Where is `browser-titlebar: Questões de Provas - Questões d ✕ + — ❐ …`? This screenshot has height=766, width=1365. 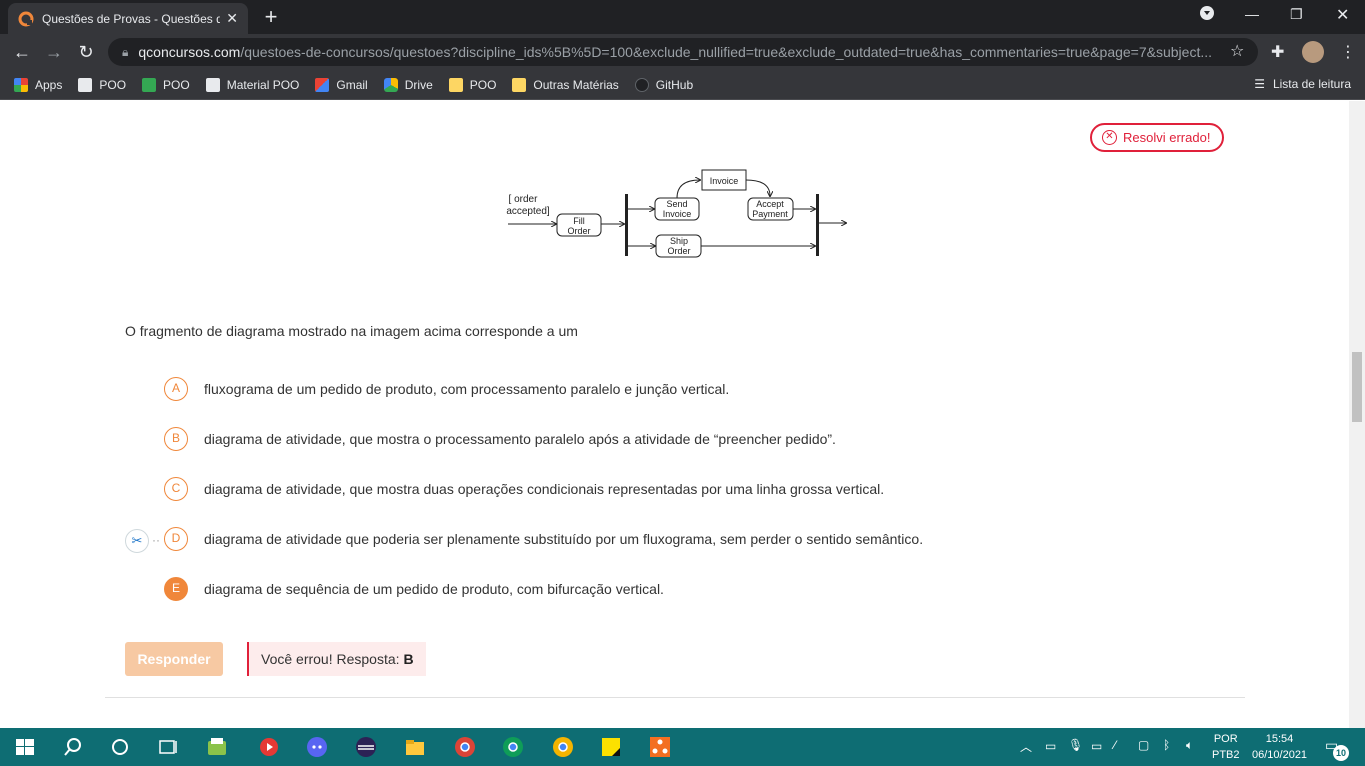
browser-titlebar: Questões de Provas - Questões d ✕ + — ❐ … is located at coordinates (682, 17).